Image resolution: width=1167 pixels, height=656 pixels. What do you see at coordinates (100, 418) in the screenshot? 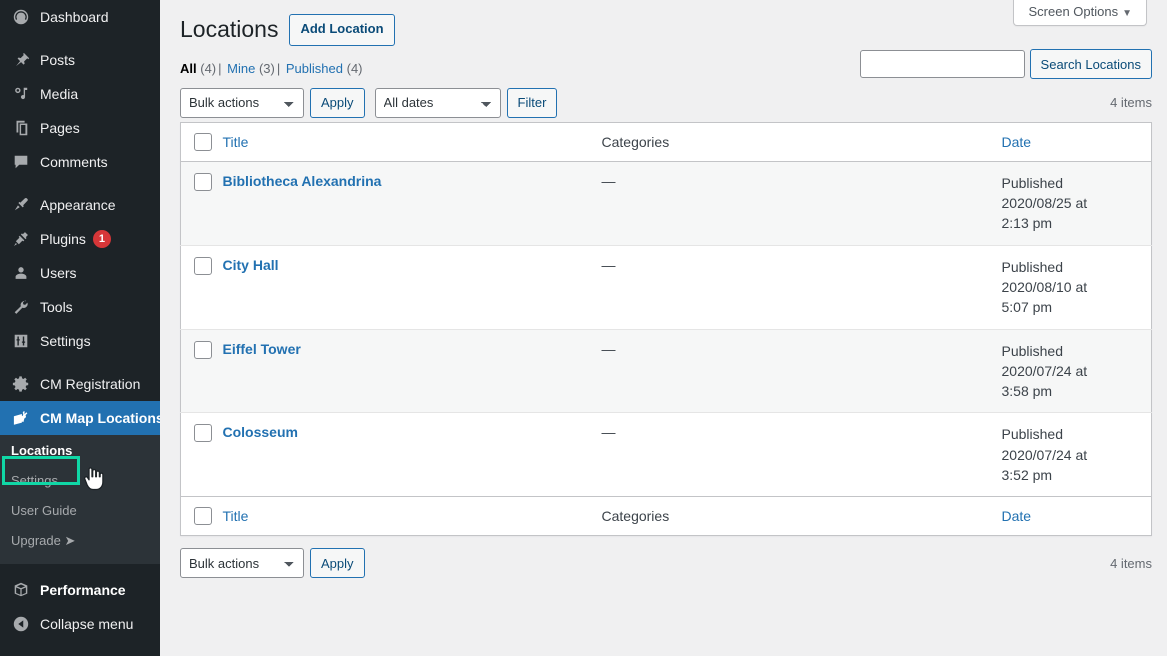
I see `sidebar-item-label: CM Map Locations` at bounding box center [100, 418].